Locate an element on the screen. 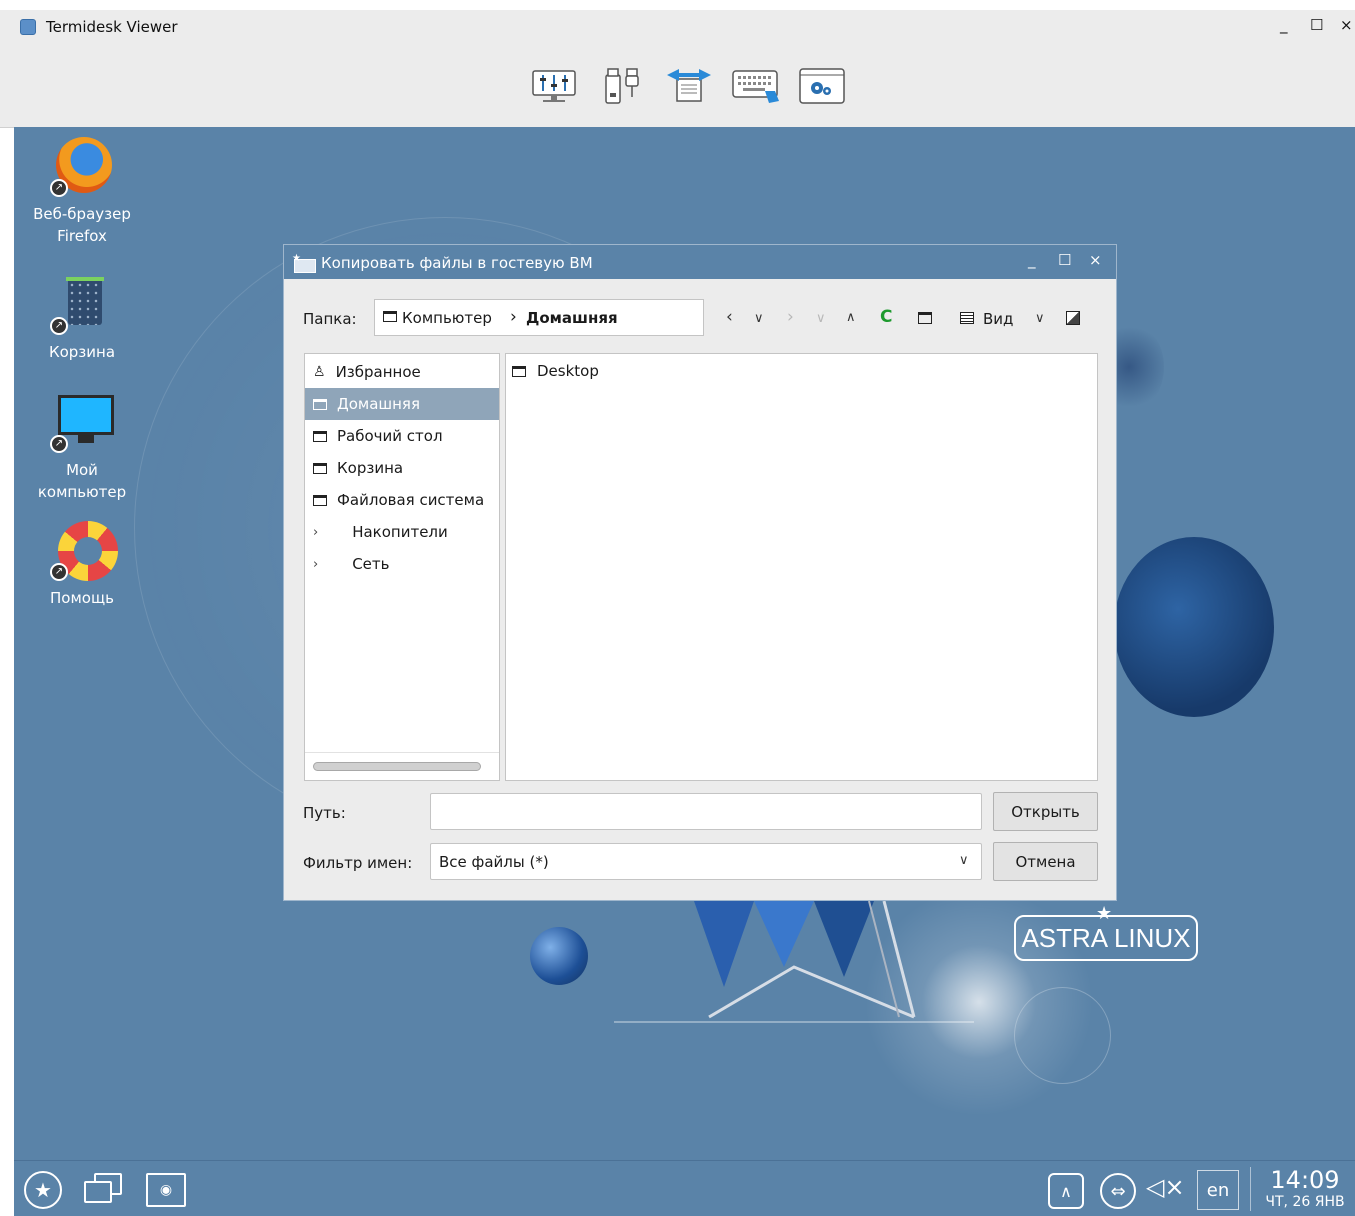 This screenshot has width=1355, height=1216. viewer-toolbar is located at coordinates (677, 86).